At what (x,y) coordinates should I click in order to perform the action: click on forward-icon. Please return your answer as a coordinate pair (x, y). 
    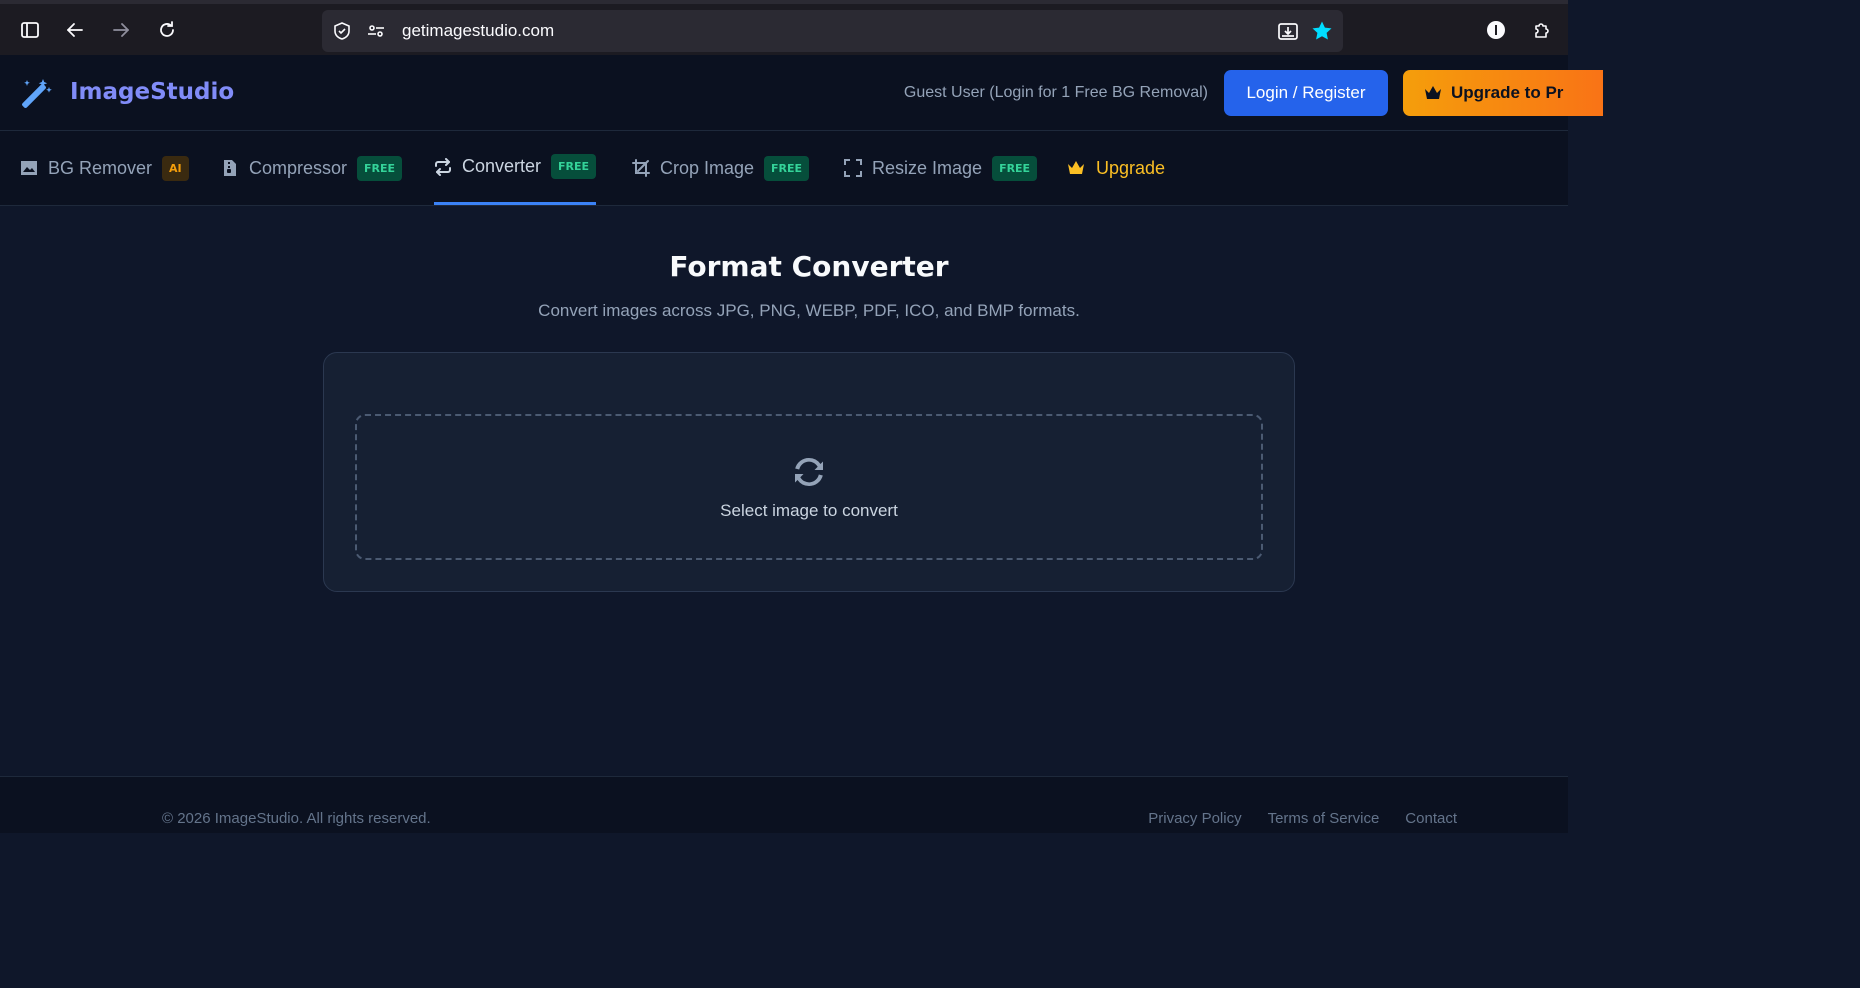
    Looking at the image, I should click on (121, 30).